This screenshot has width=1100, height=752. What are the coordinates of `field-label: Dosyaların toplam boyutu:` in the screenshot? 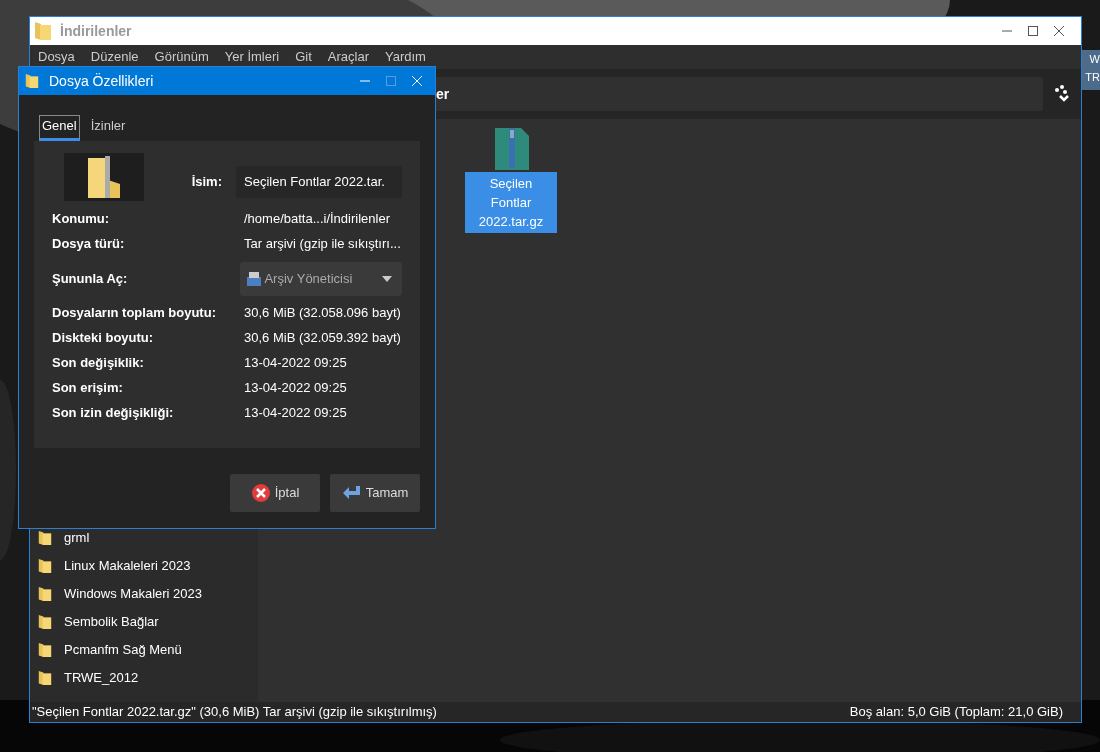 It's located at (134, 313).